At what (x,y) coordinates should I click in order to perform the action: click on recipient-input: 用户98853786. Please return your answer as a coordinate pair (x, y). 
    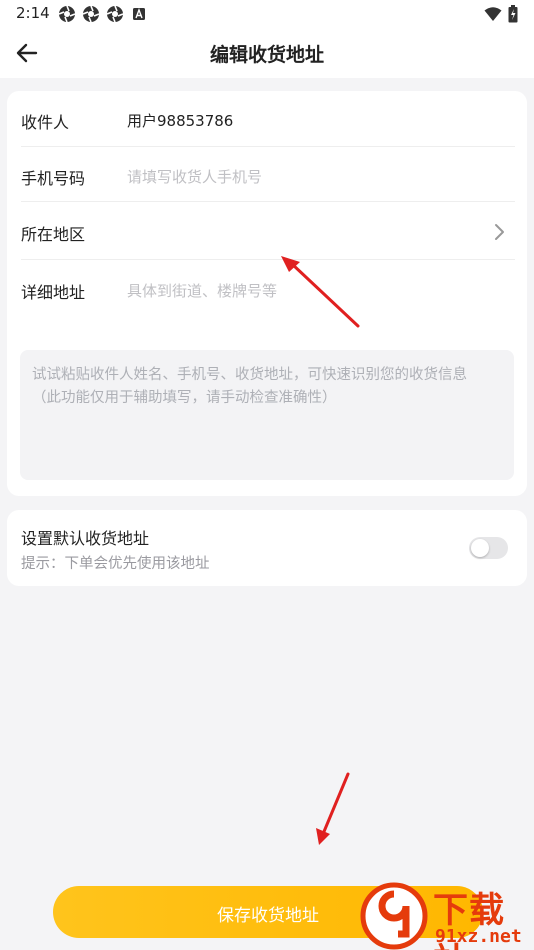
    Looking at the image, I should click on (180, 120).